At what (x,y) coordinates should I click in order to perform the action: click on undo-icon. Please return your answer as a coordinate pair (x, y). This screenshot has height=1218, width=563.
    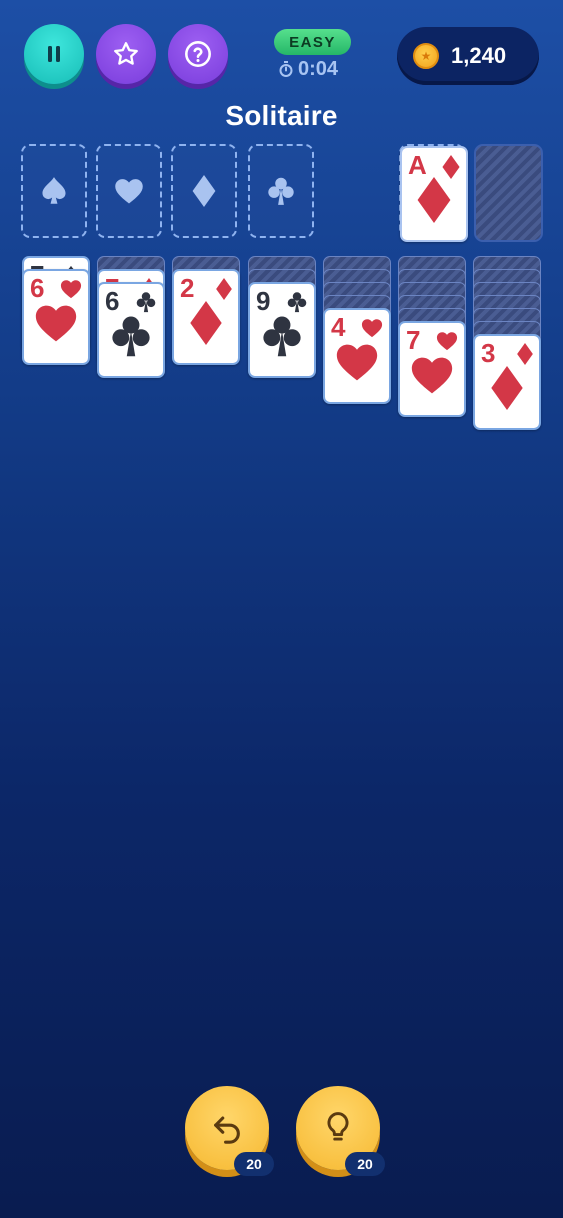
    Looking at the image, I should click on (227, 1130).